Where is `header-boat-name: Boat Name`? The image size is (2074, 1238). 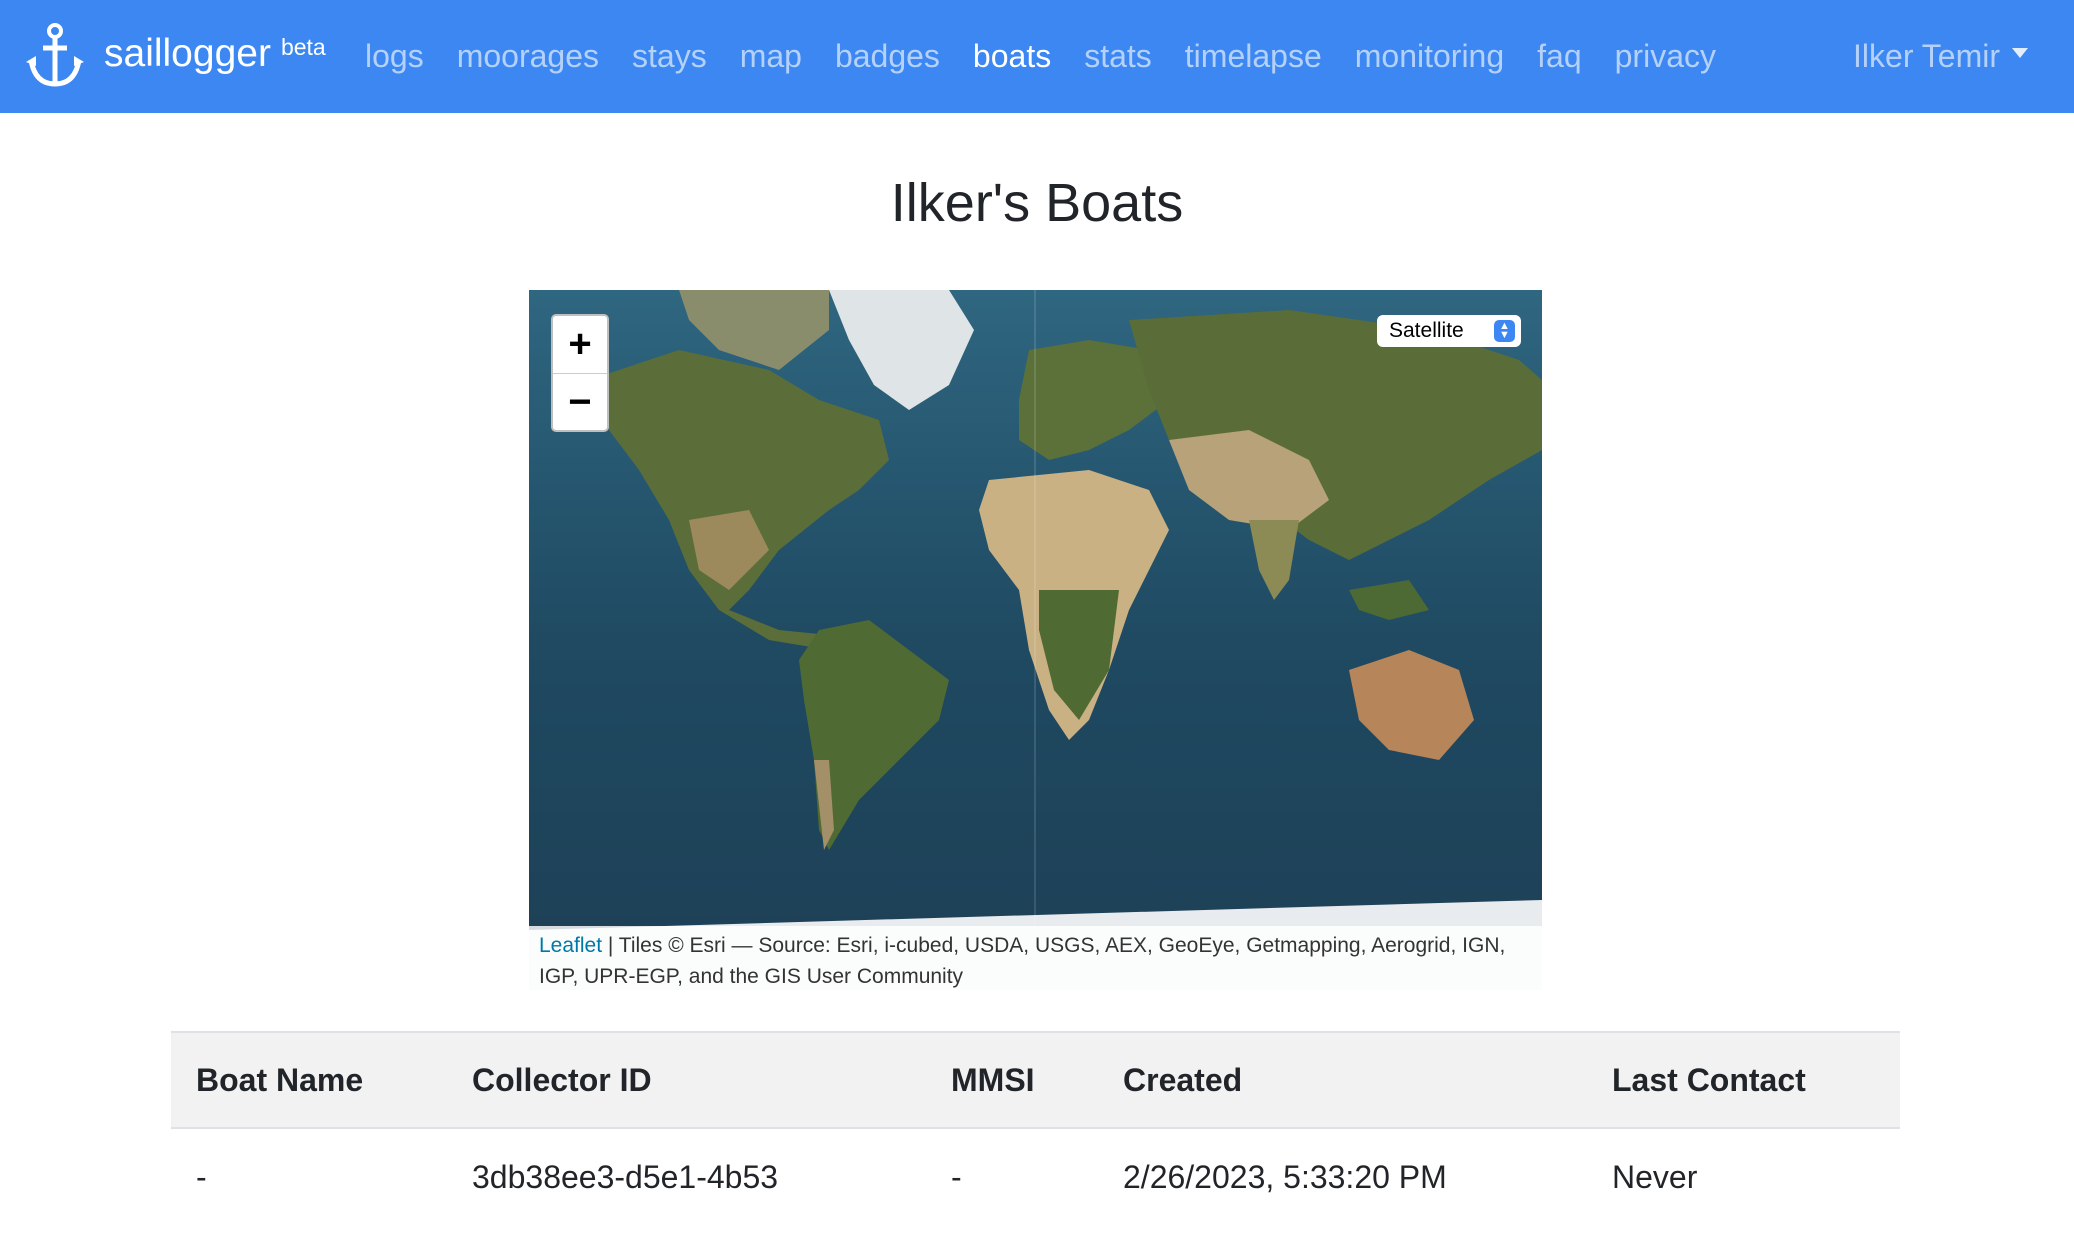 header-boat-name: Boat Name is located at coordinates (280, 1079).